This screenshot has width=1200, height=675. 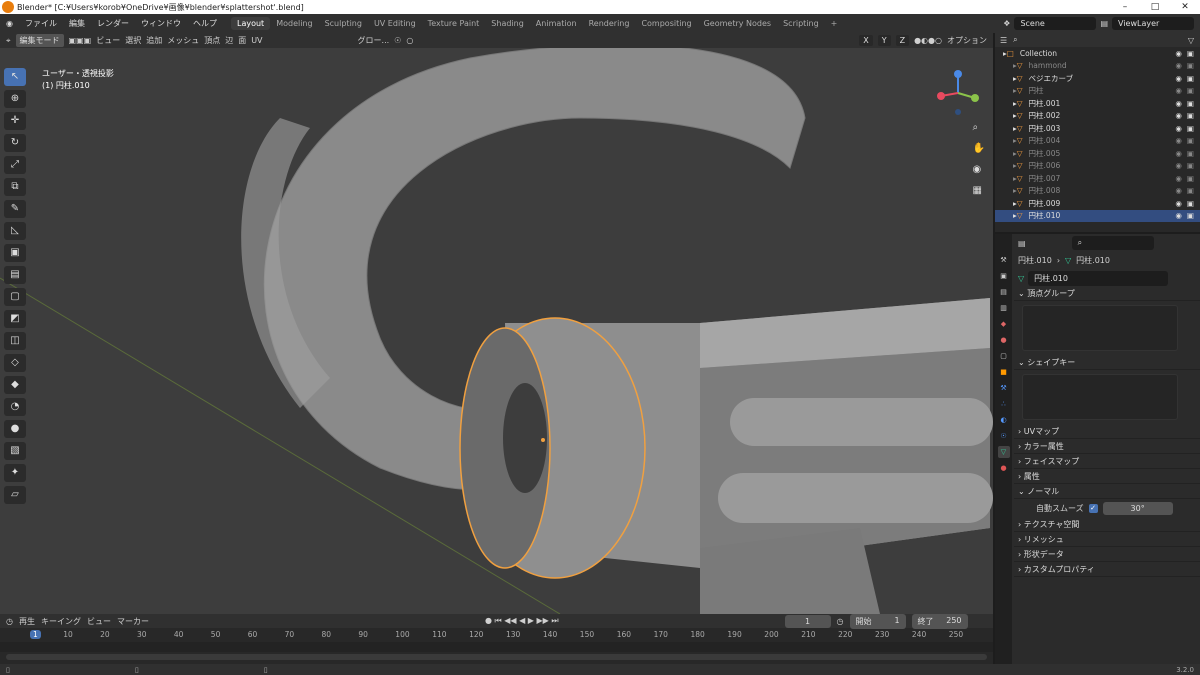 What do you see at coordinates (496, 657) in the screenshot?
I see `timeline-scrollbar` at bounding box center [496, 657].